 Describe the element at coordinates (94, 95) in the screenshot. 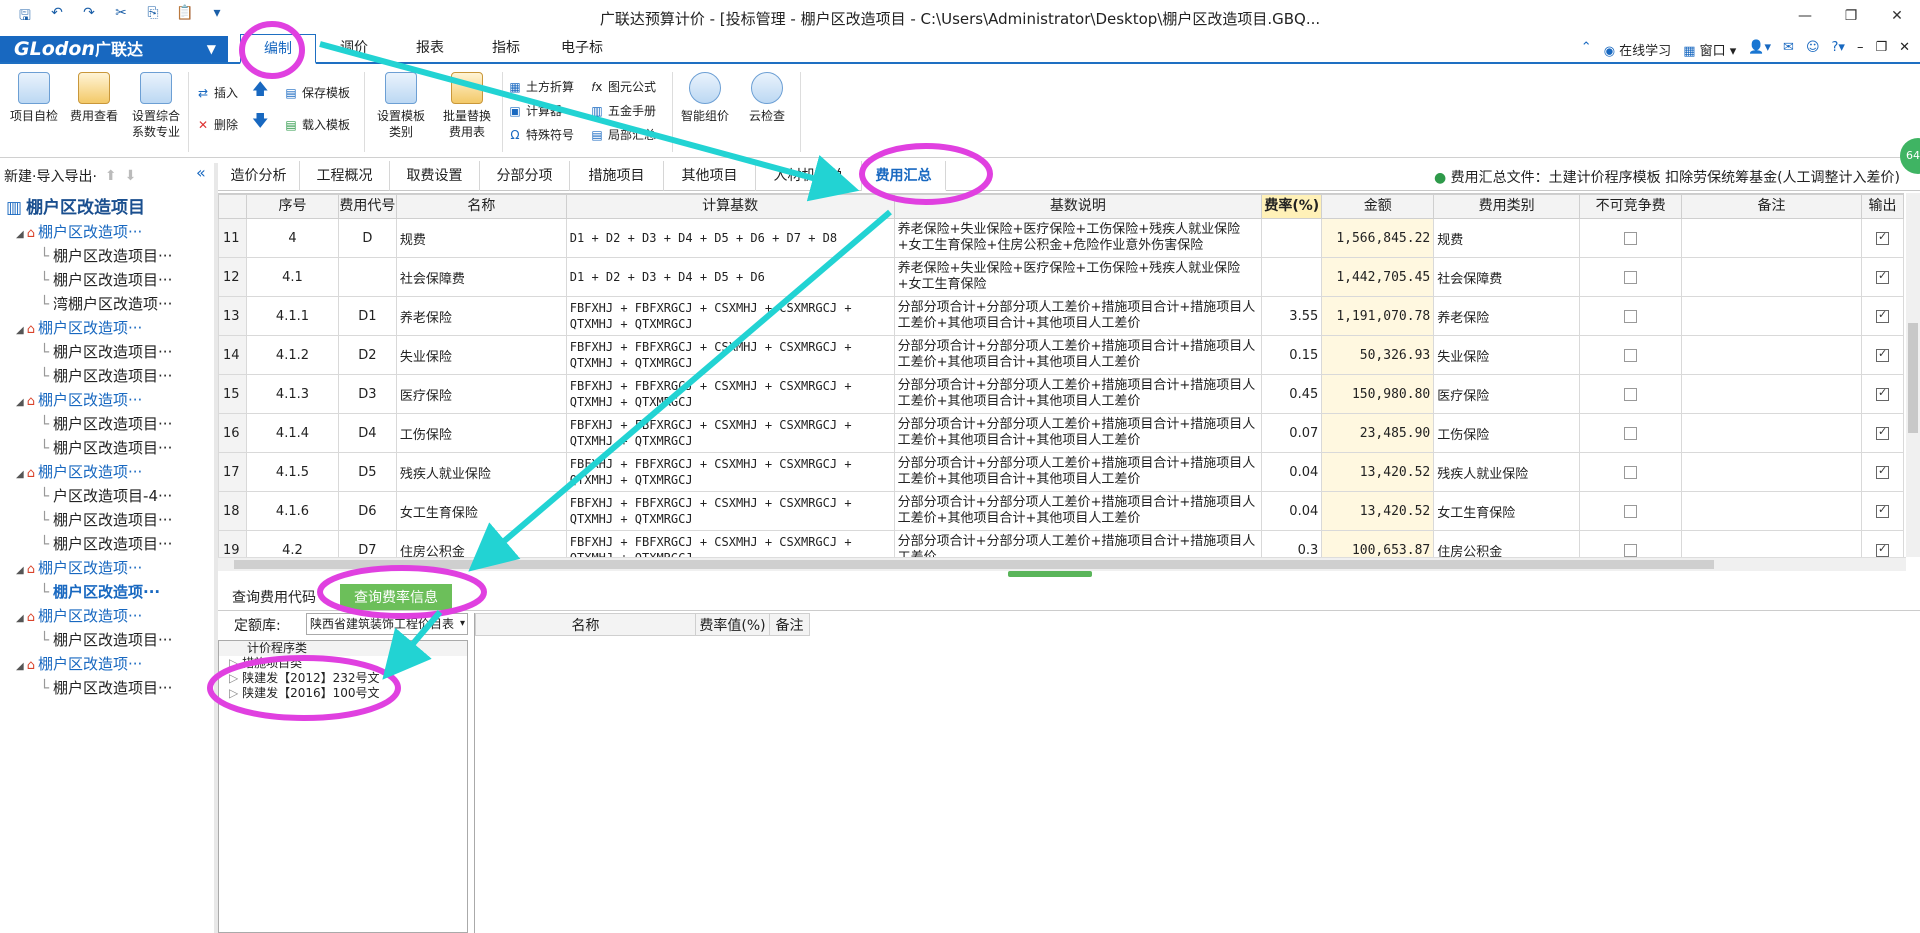

I see `fee-view-button: 费用查看` at that location.